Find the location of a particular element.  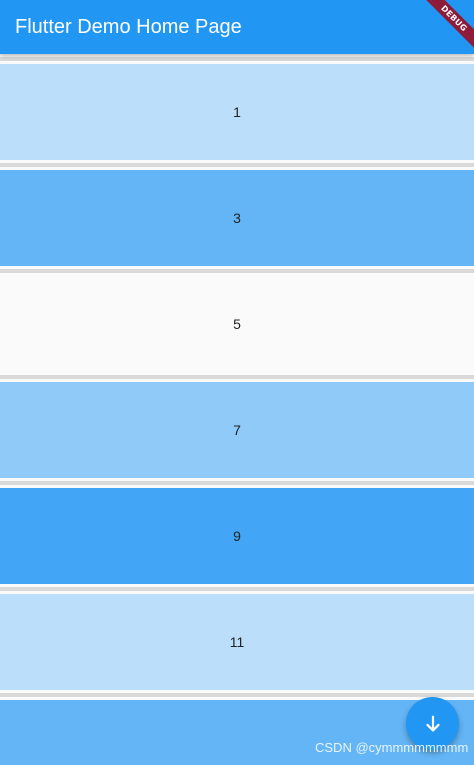

list-item-label: 7 is located at coordinates (237, 430).